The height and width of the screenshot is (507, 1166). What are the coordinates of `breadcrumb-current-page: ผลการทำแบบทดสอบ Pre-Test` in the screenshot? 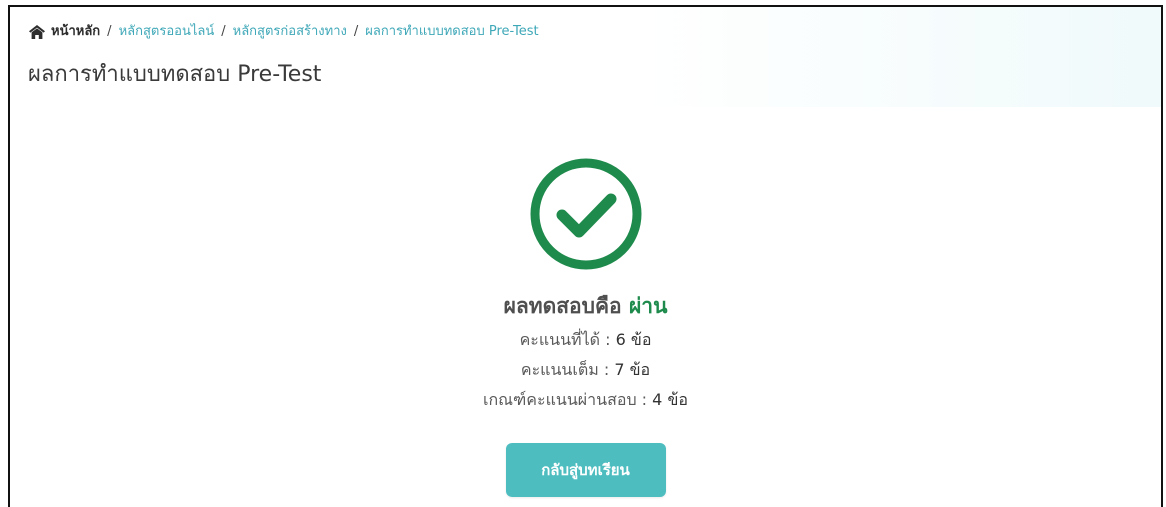 It's located at (451, 32).